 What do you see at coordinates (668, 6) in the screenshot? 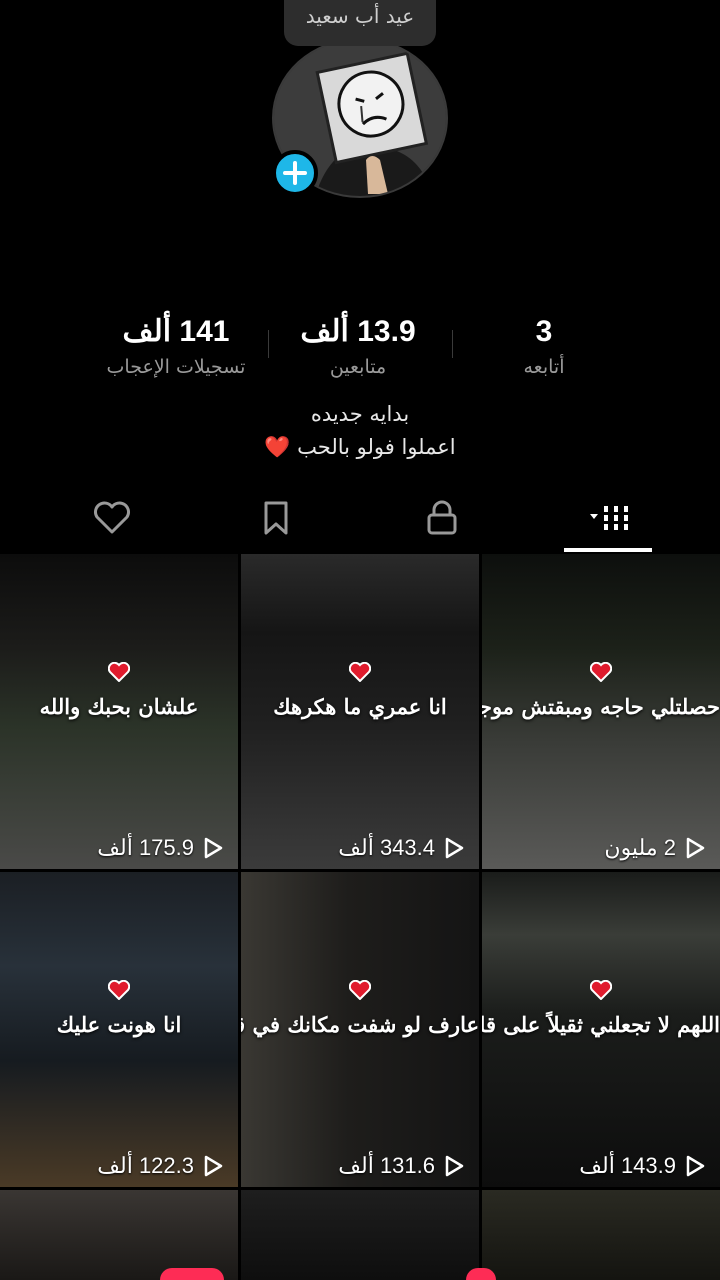
I see `share-icon` at bounding box center [668, 6].